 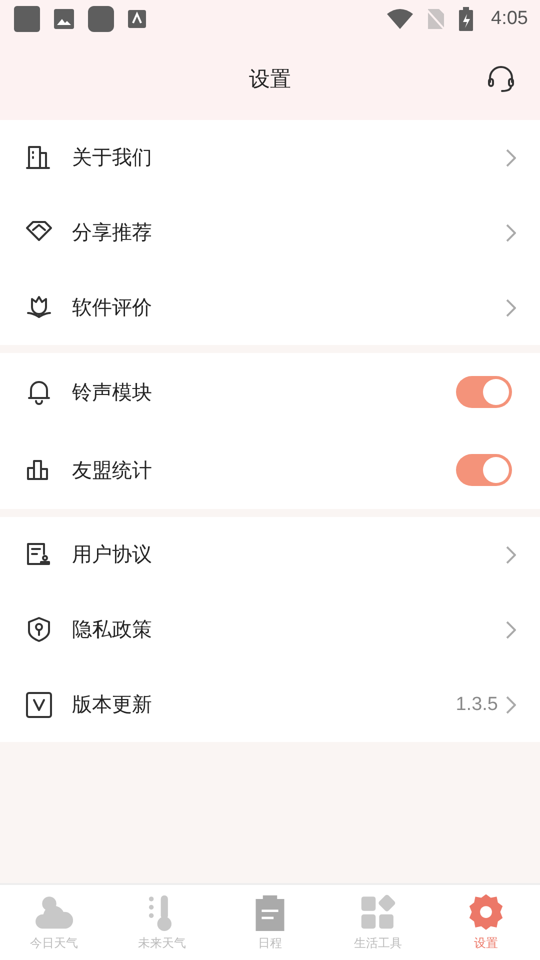 What do you see at coordinates (400, 19) in the screenshot?
I see `wifi-icon` at bounding box center [400, 19].